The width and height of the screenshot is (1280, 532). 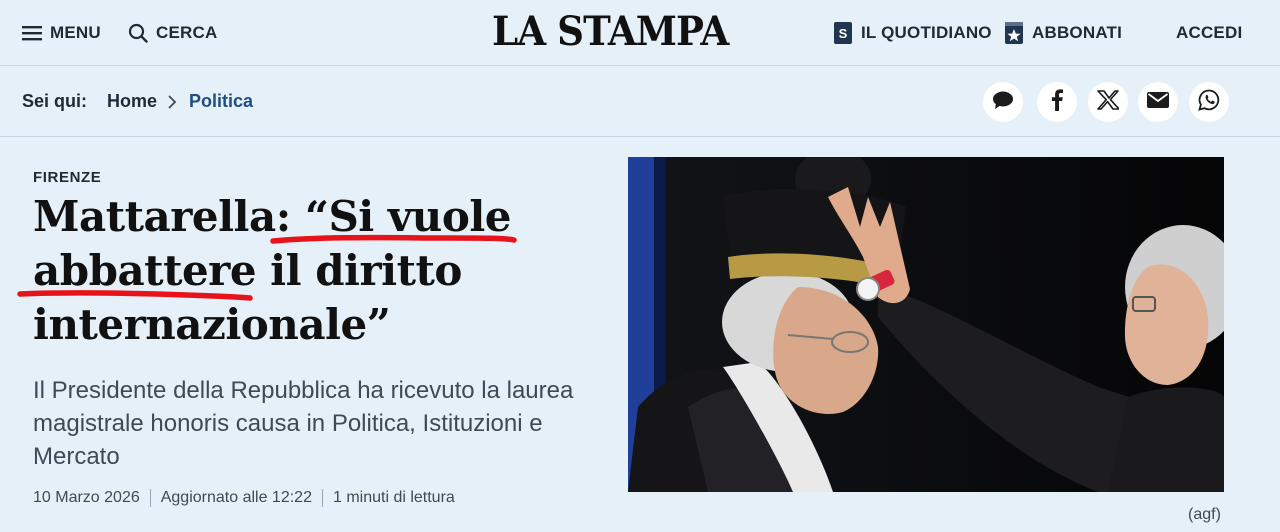 I want to click on breadcrumb-prefix: Sei qui:, so click(x=55, y=101).